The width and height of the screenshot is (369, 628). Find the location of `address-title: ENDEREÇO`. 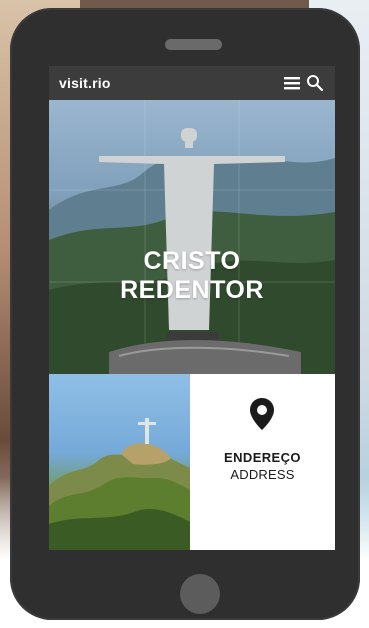

address-title: ENDEREÇO is located at coordinates (262, 457).